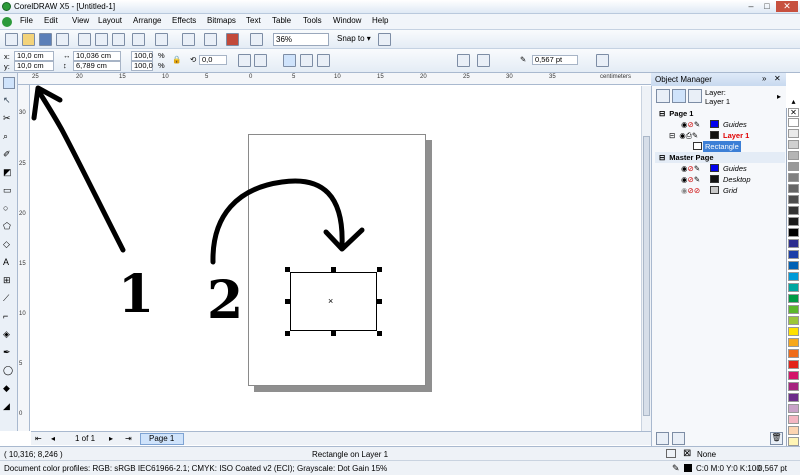 This screenshot has width=800, height=475. I want to click on next-page-icon: ▸, so click(111, 438).